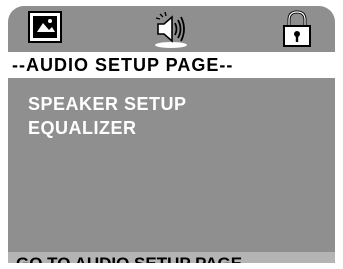 This screenshot has height=269, width=343. I want to click on audio-setup-icon, so click(171, 29).